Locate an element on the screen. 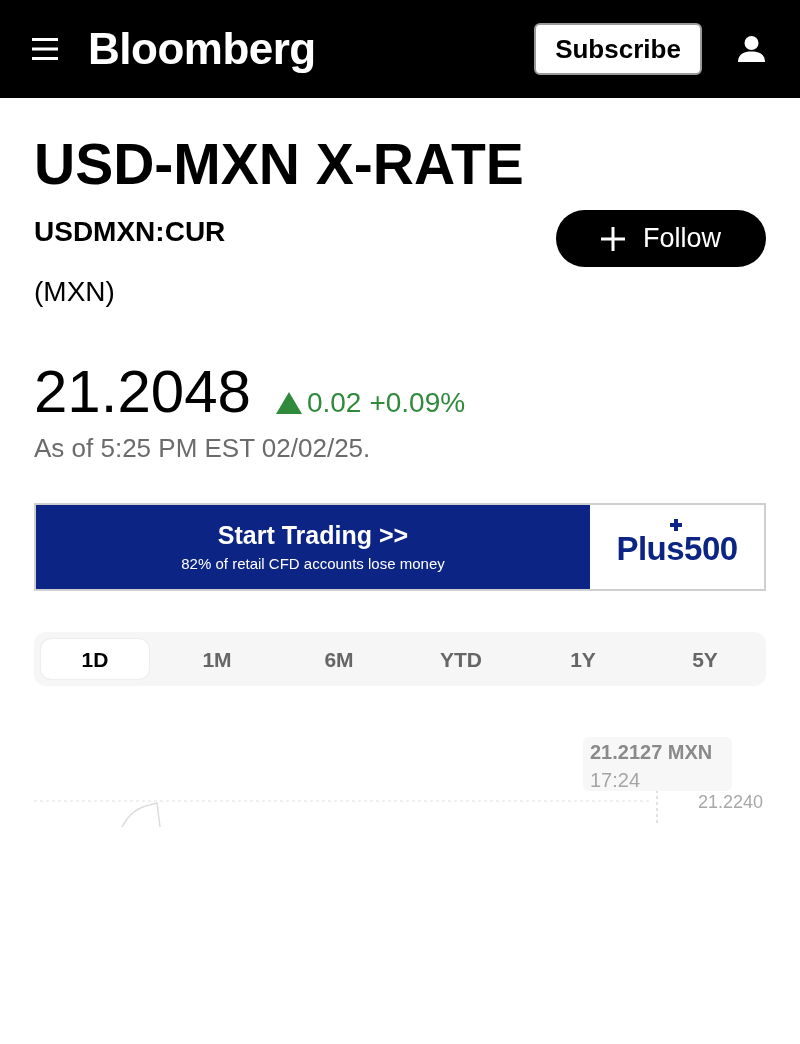  tooltip-value: 21.2127 MXN is located at coordinates (651, 752).